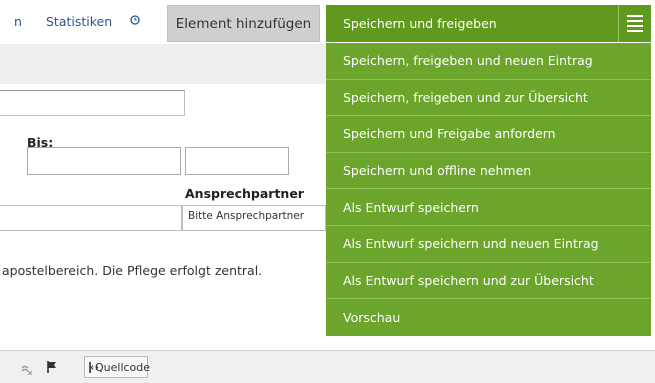 The height and width of the screenshot is (383, 655). What do you see at coordinates (488, 244) in the screenshot?
I see `menu-item-save-draft-new: Als Entwurf speichern und neuen Eintrag` at bounding box center [488, 244].